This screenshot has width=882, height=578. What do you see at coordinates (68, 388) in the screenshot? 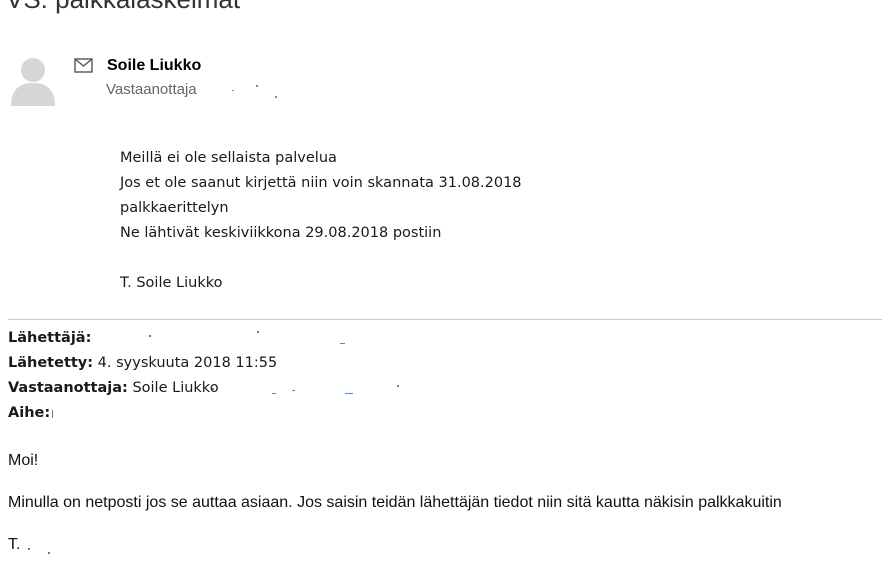
I see `to-label: Vastaanottaja:` at bounding box center [68, 388].